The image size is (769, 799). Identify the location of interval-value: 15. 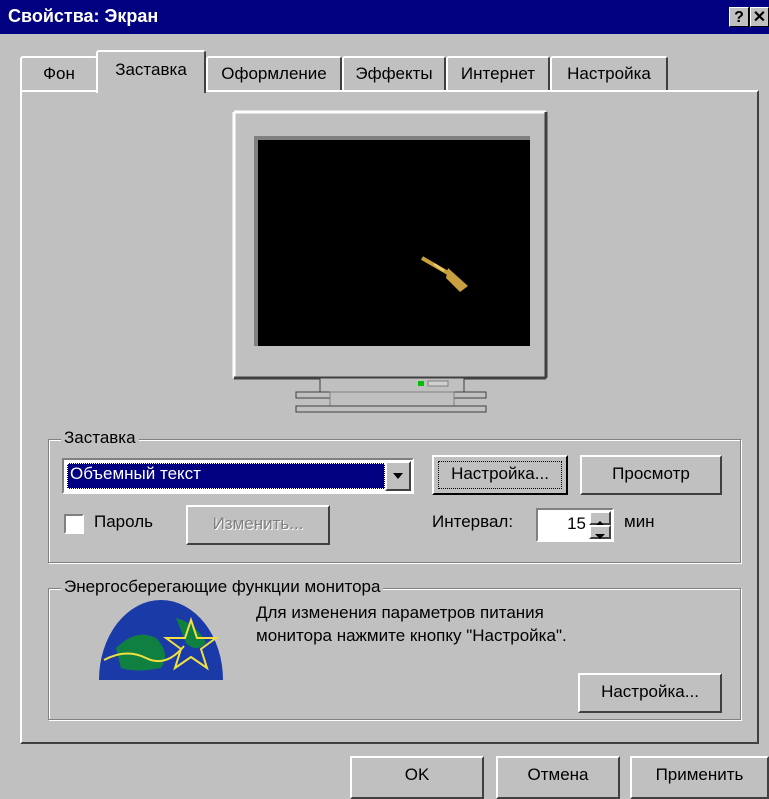
(576, 523).